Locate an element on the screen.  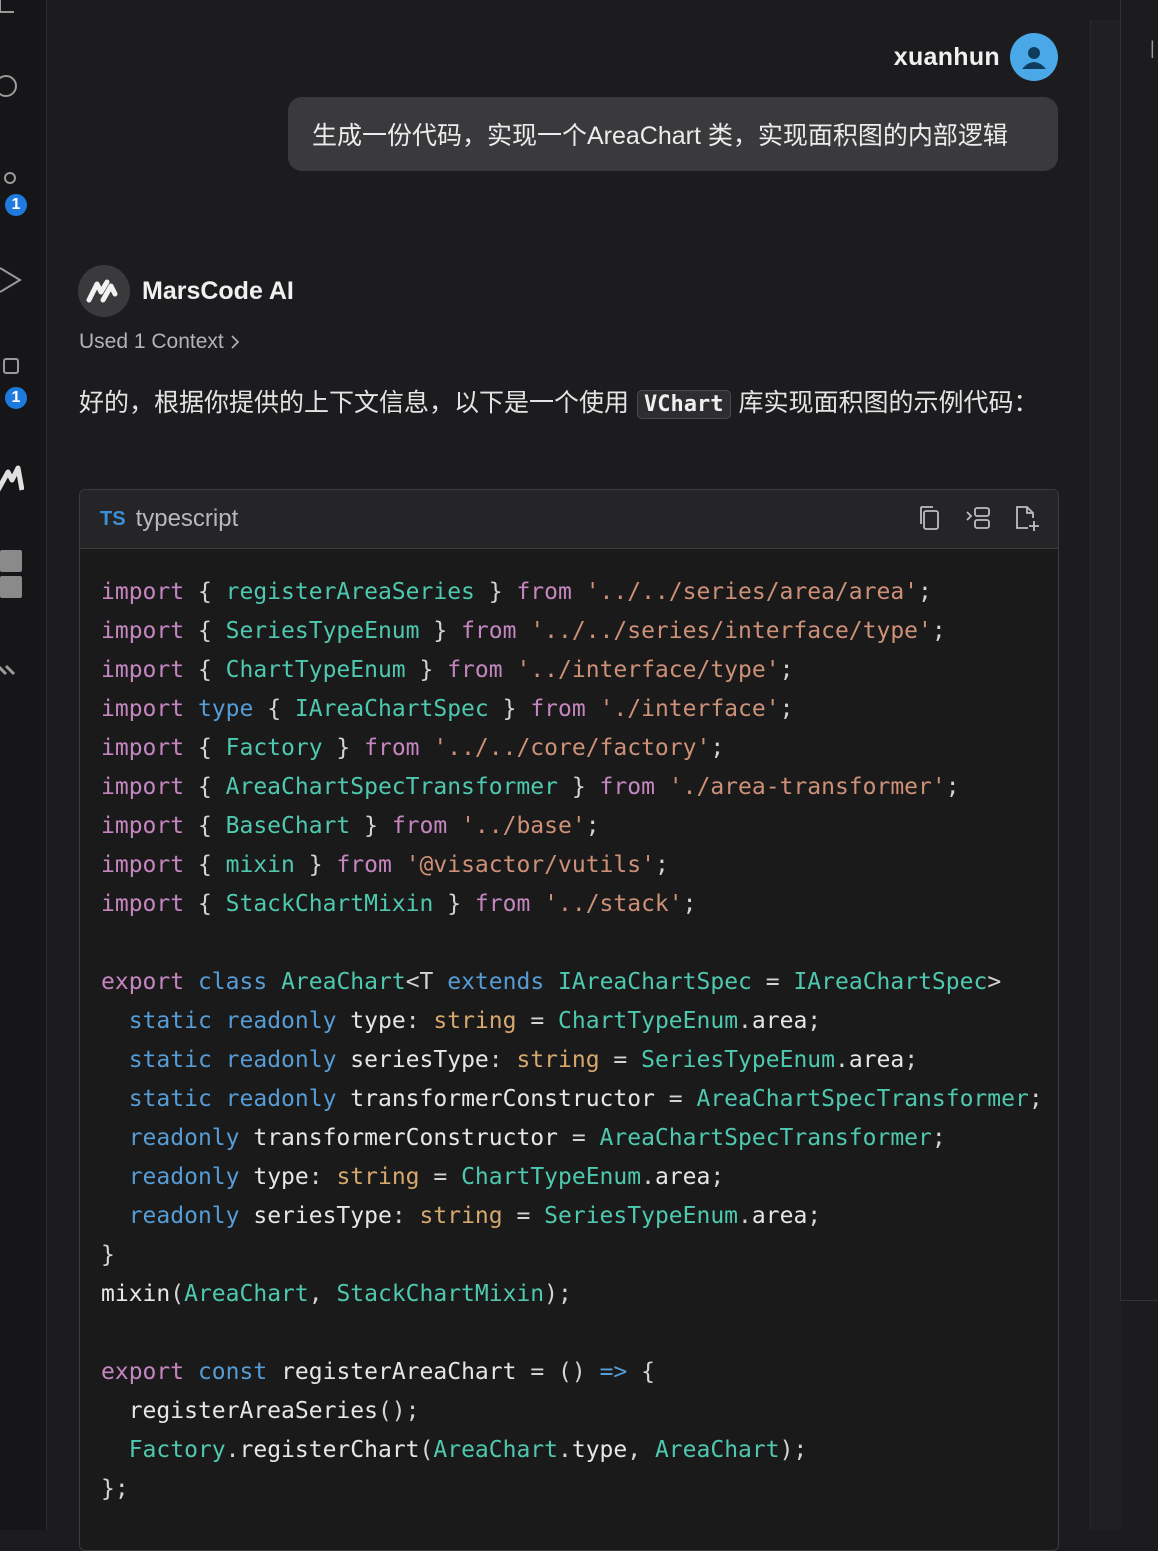
user-message-header: xuanhun is located at coordinates (976, 57).